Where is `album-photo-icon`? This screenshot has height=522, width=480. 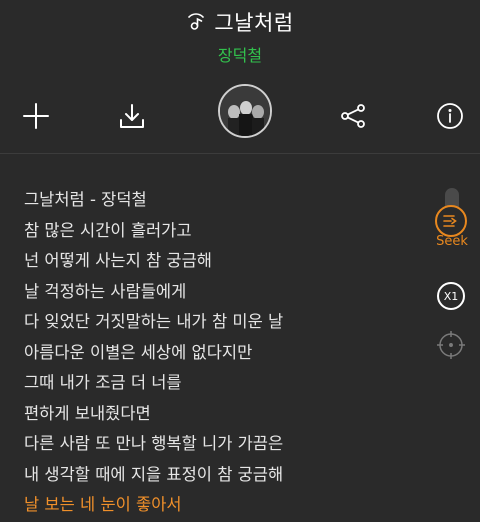 album-photo-icon is located at coordinates (245, 111).